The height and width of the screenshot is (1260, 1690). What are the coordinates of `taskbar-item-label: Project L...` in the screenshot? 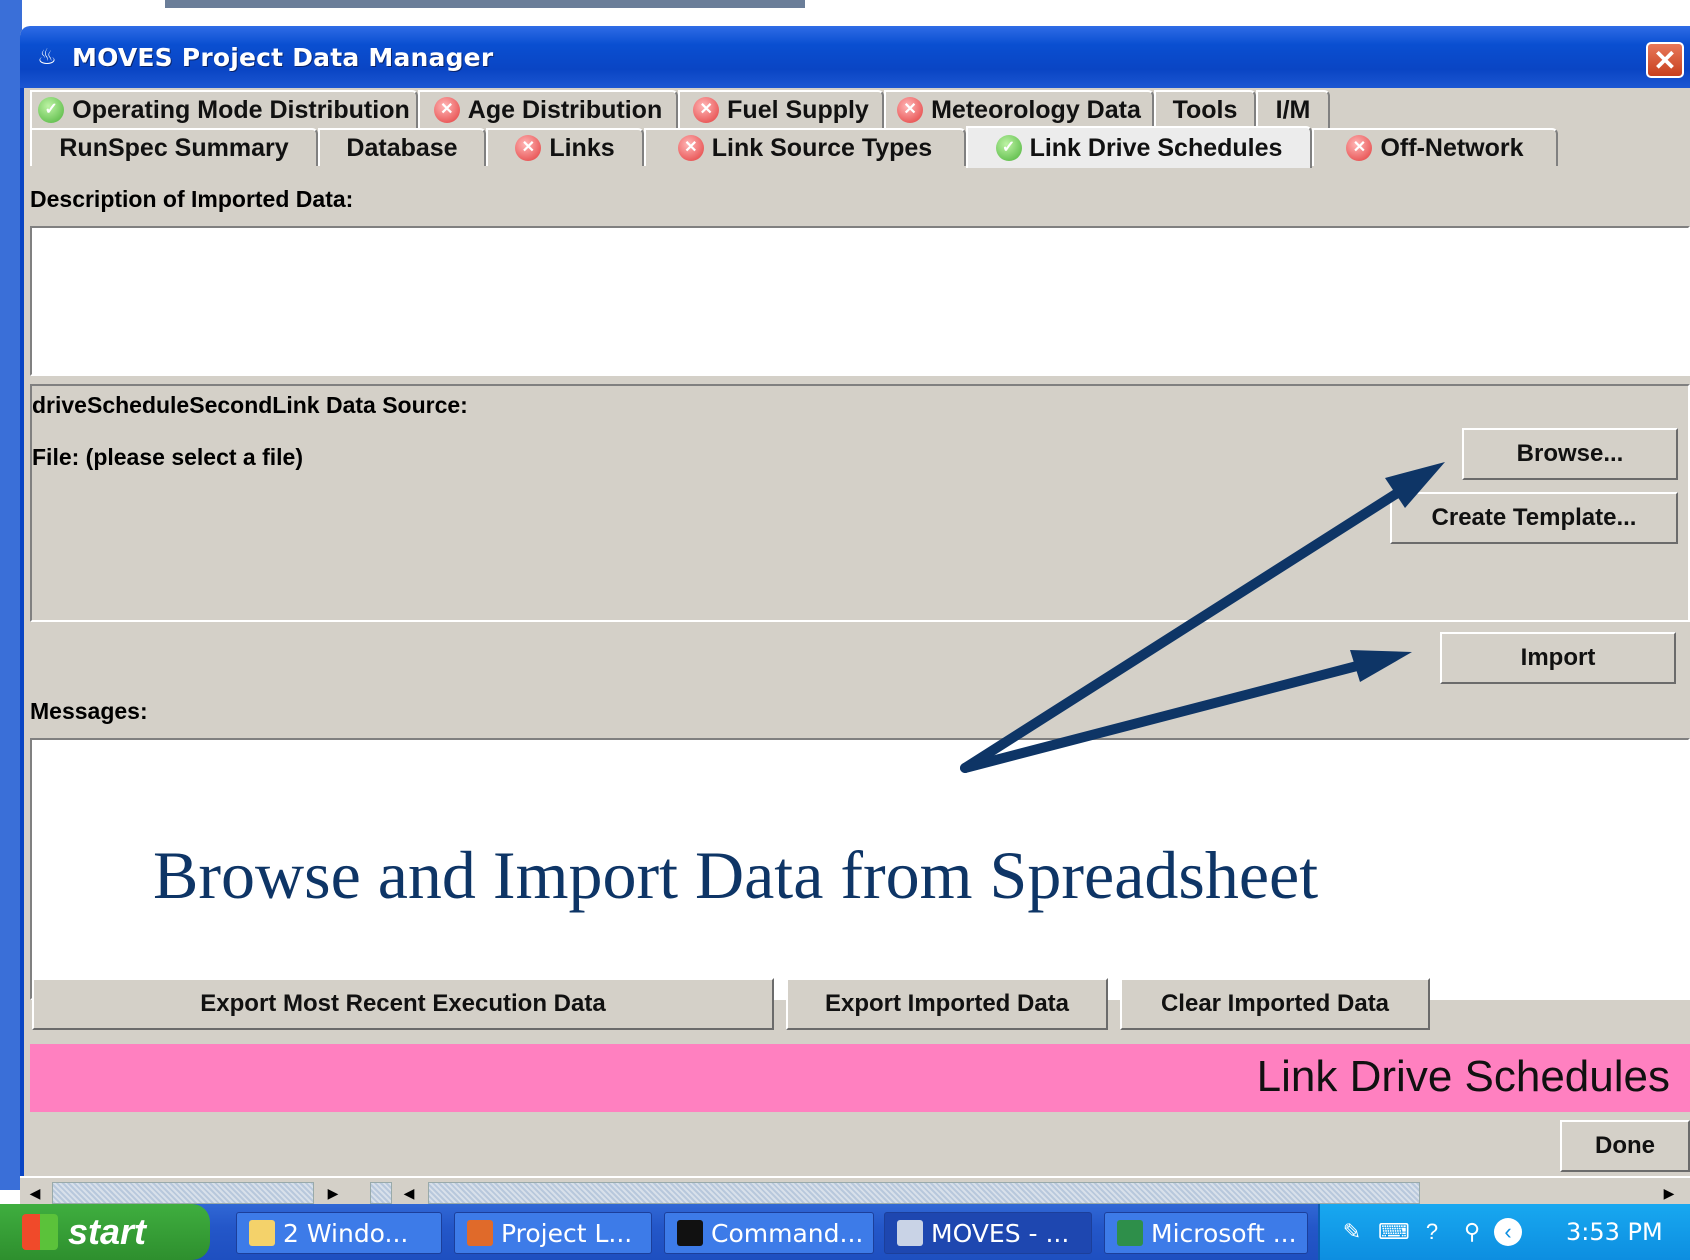 It's located at (567, 1233).